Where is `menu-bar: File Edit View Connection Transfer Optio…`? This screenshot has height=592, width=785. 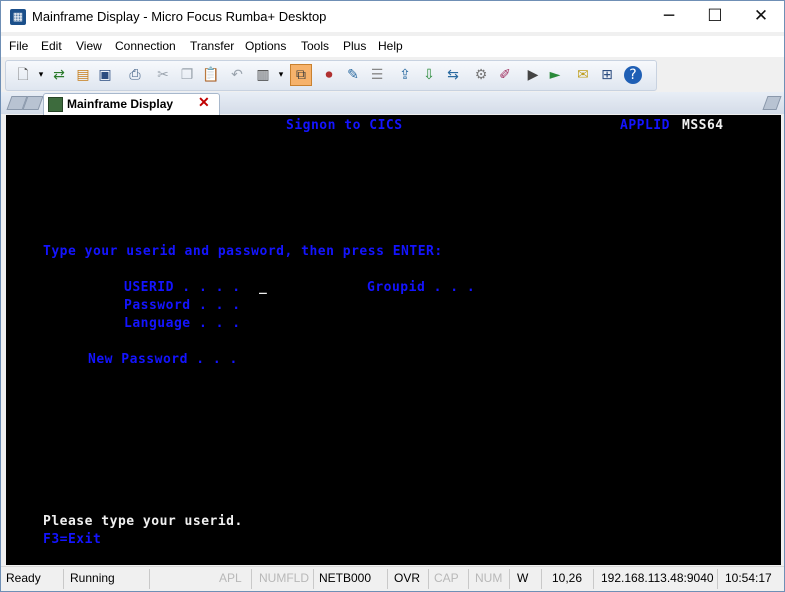
menu-bar: File Edit View Connection Transfer Optio… is located at coordinates (392, 46).